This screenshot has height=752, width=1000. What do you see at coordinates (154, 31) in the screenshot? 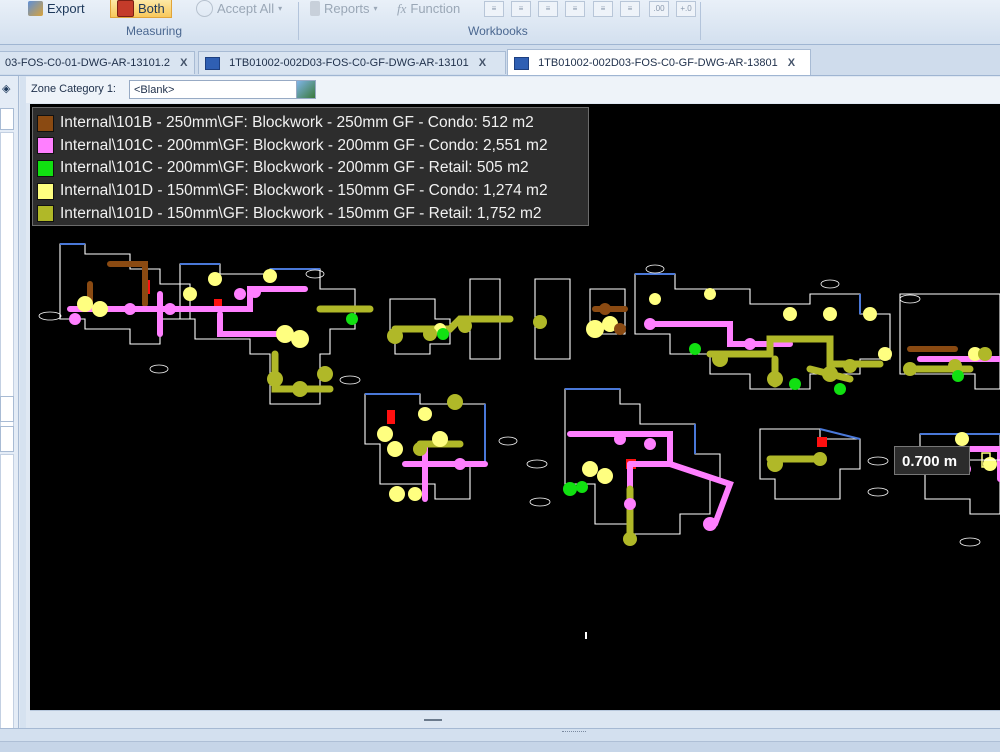
I see `group-label-measuring: Measuring` at bounding box center [154, 31].